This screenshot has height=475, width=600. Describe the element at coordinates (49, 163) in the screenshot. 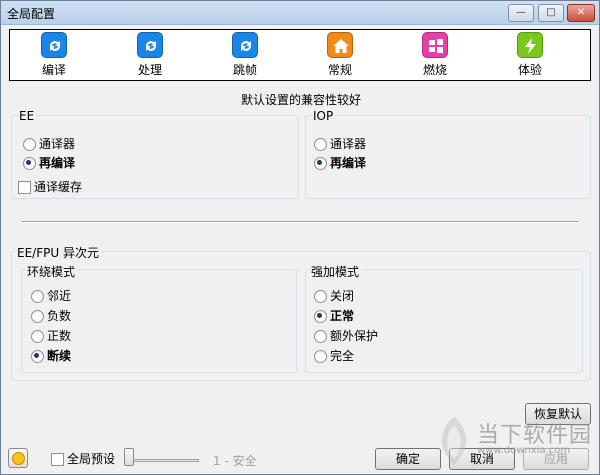

I see `ee-radio-recompiler: 再编译` at that location.